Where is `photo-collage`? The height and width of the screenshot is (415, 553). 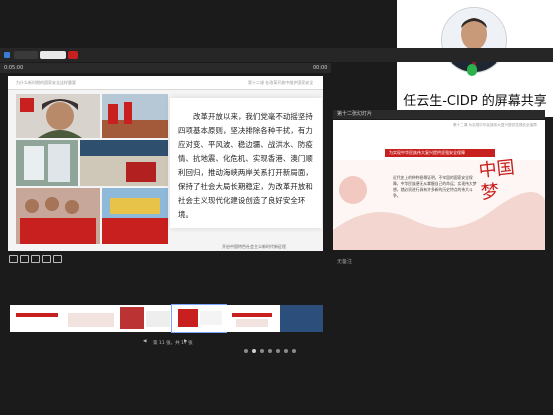
photo-collage is located at coordinates (92, 169).